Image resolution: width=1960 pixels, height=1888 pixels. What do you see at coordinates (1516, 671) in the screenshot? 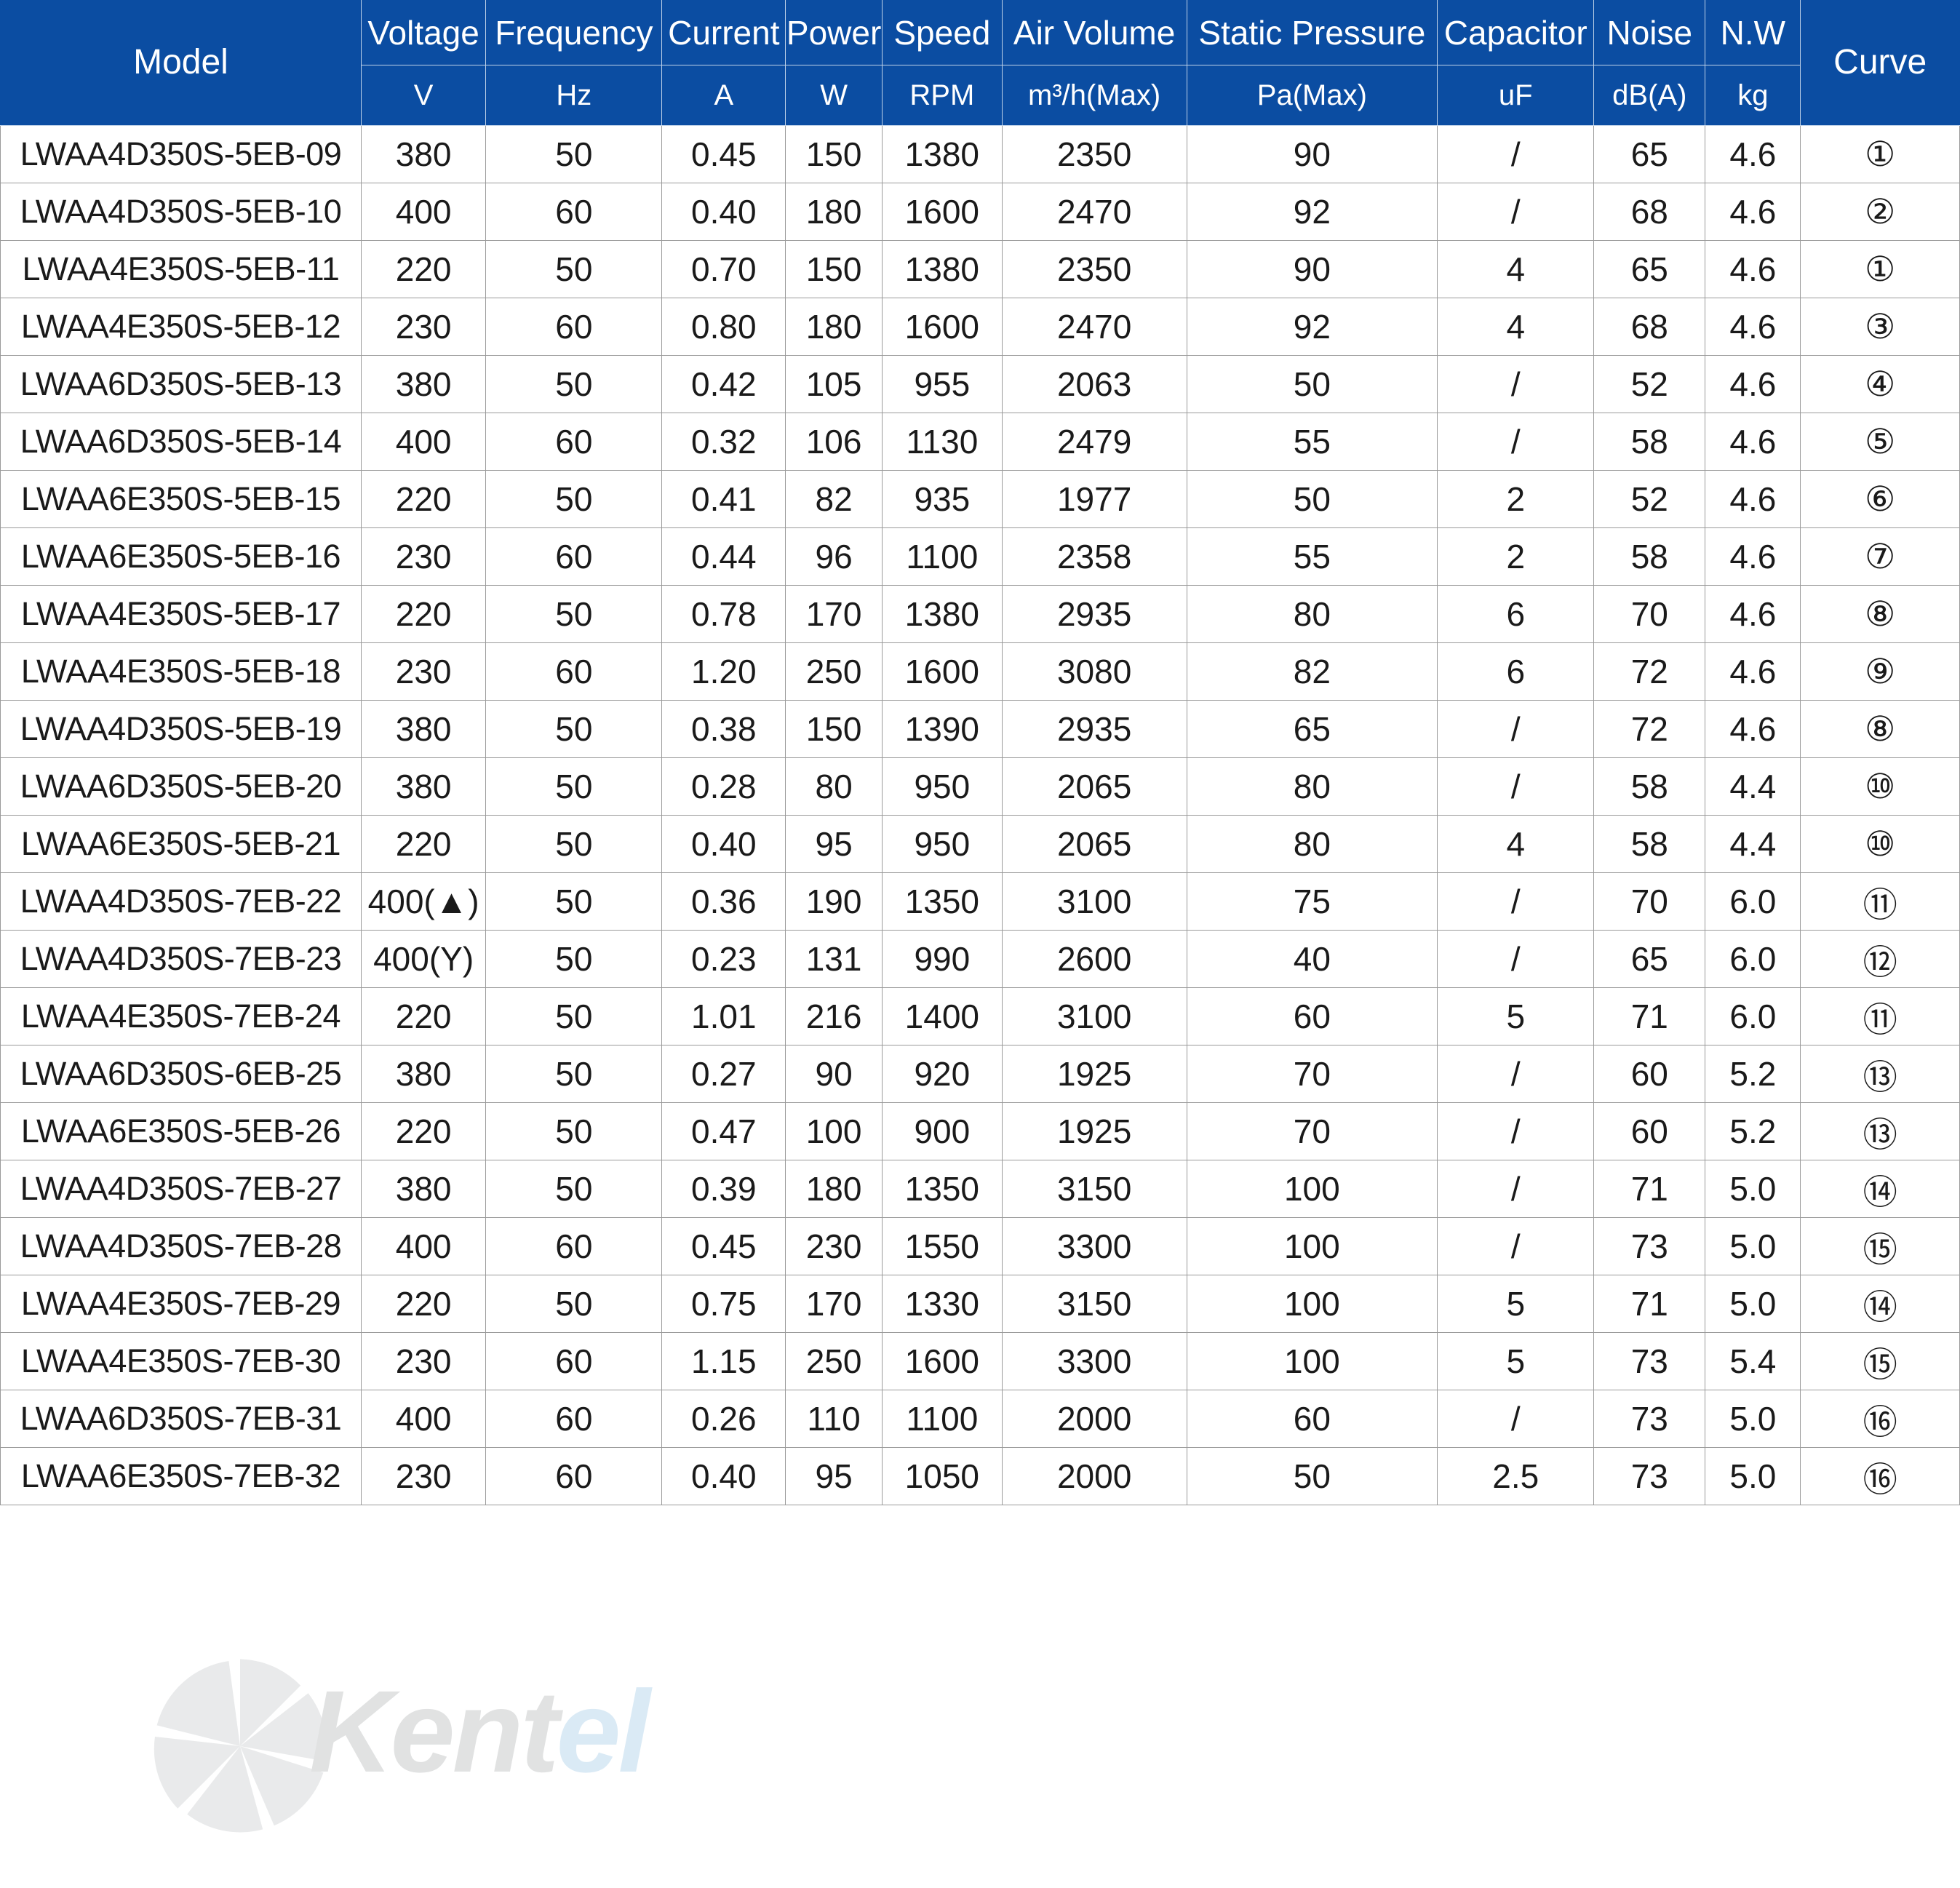
I see `capacitor-cell: 6` at bounding box center [1516, 671].